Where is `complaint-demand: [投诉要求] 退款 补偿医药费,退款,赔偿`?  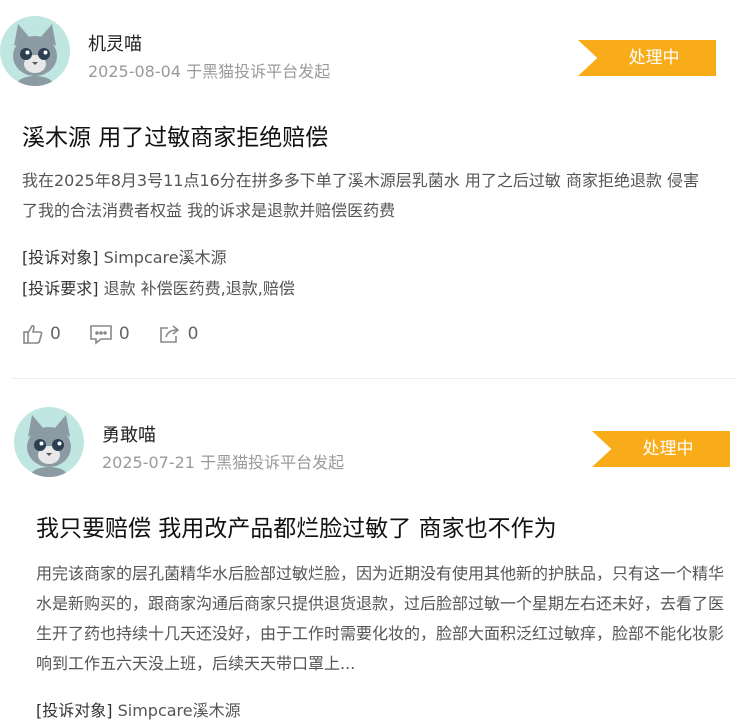 complaint-demand: [投诉要求] 退款 补偿医药费,退款,赔偿 is located at coordinates (158, 287).